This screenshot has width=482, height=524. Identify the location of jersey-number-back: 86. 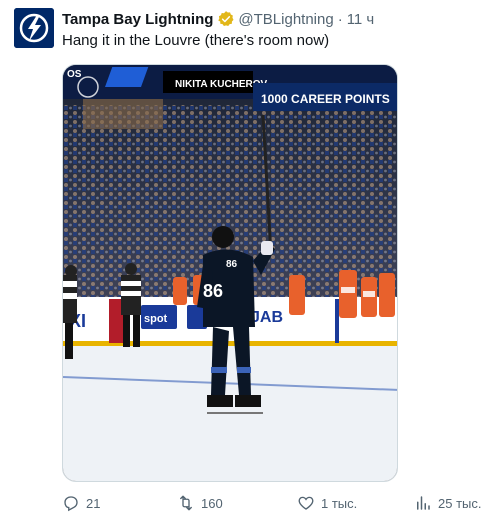
(232, 264).